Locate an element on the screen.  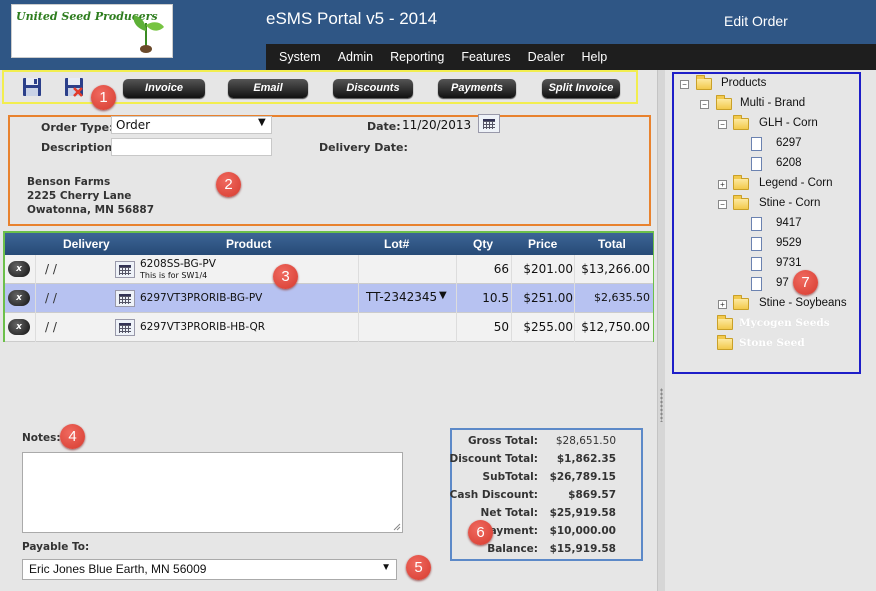
col-lot: Lot# is located at coordinates (396, 244).